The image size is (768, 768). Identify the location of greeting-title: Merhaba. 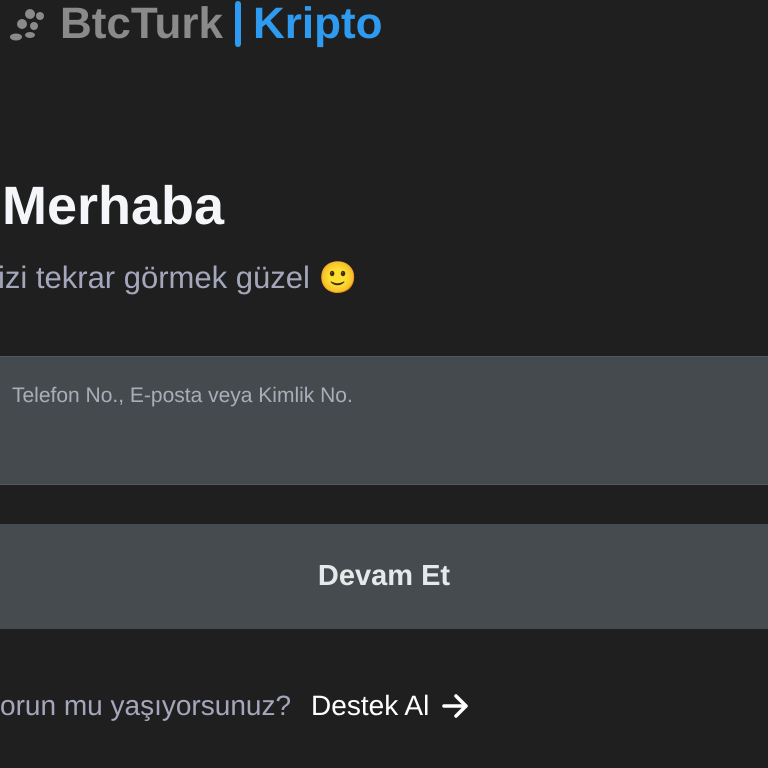
(113, 206).